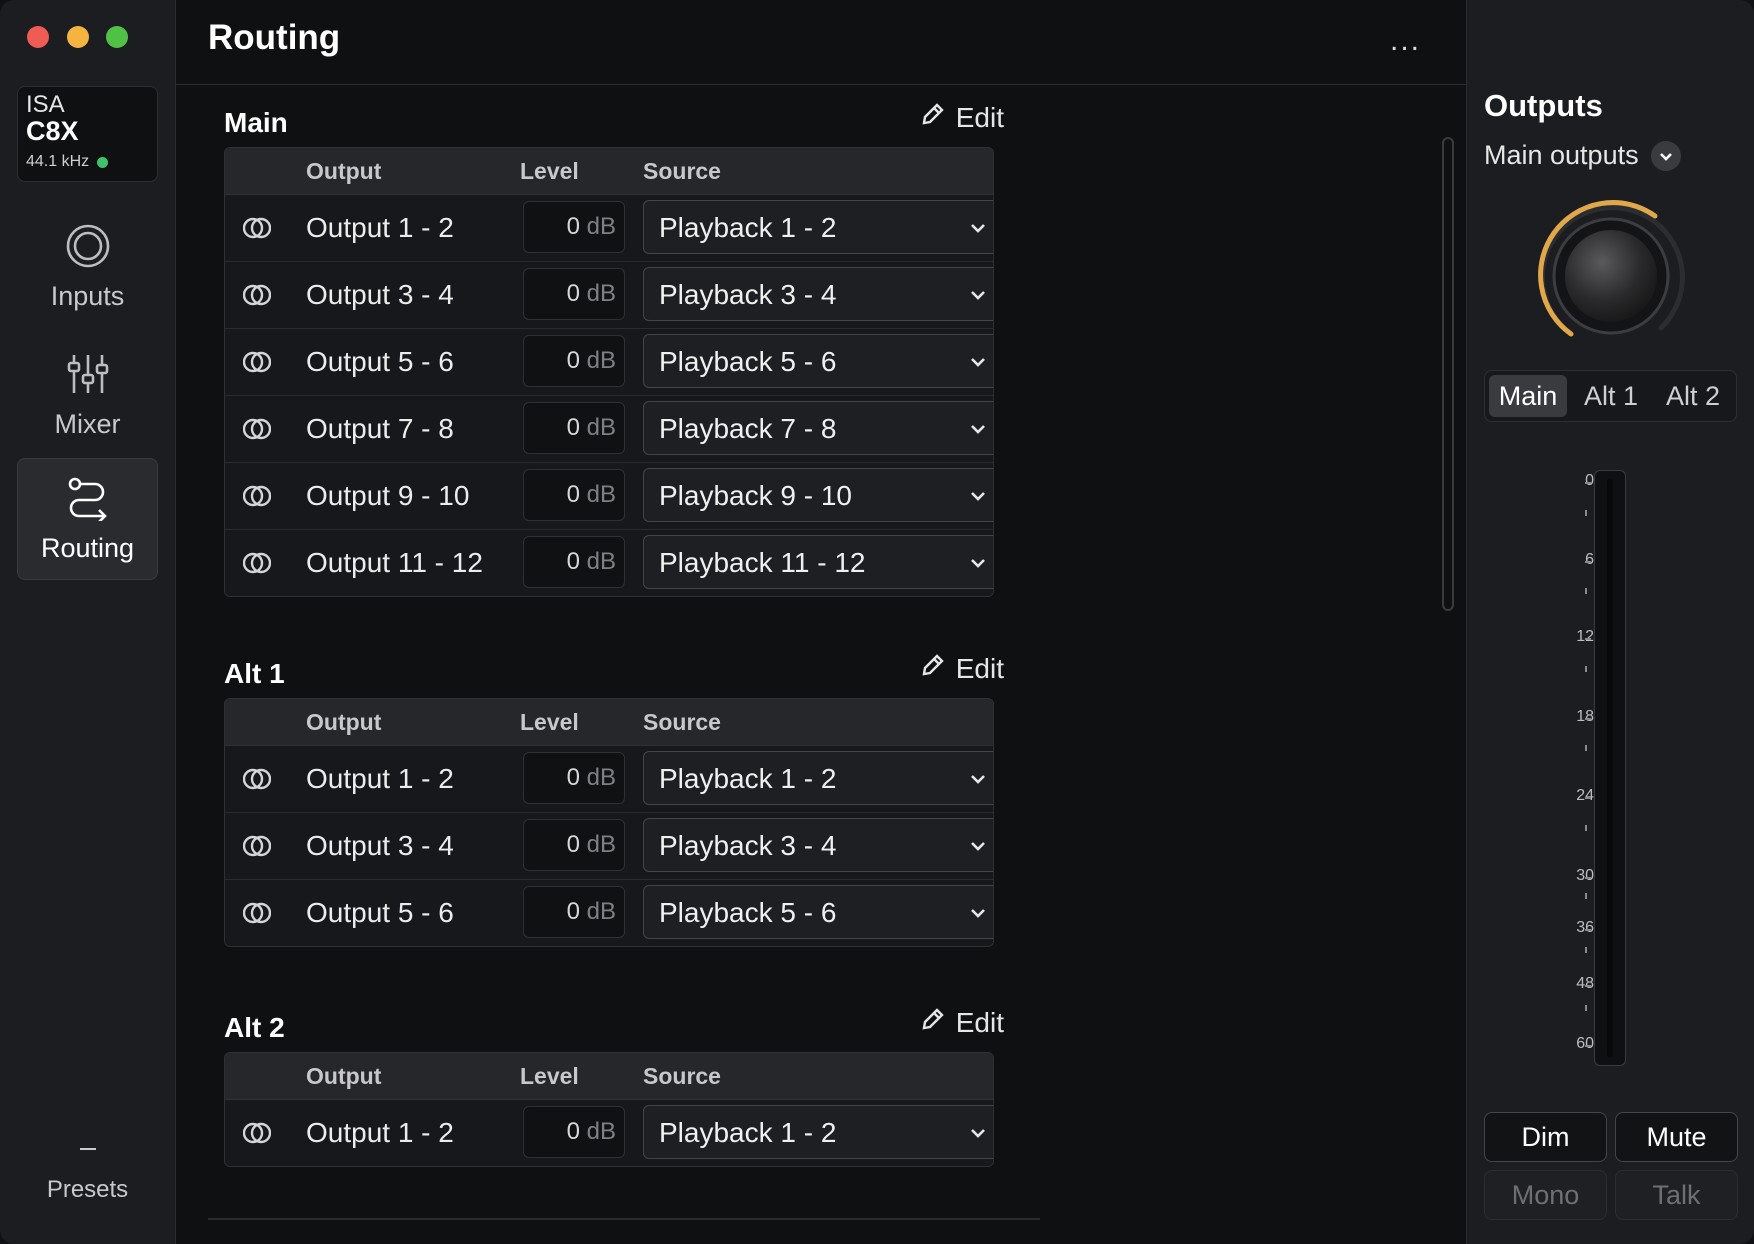 The image size is (1754, 1244). Describe the element at coordinates (117, 37) in the screenshot. I see `zoom-window-button` at that location.